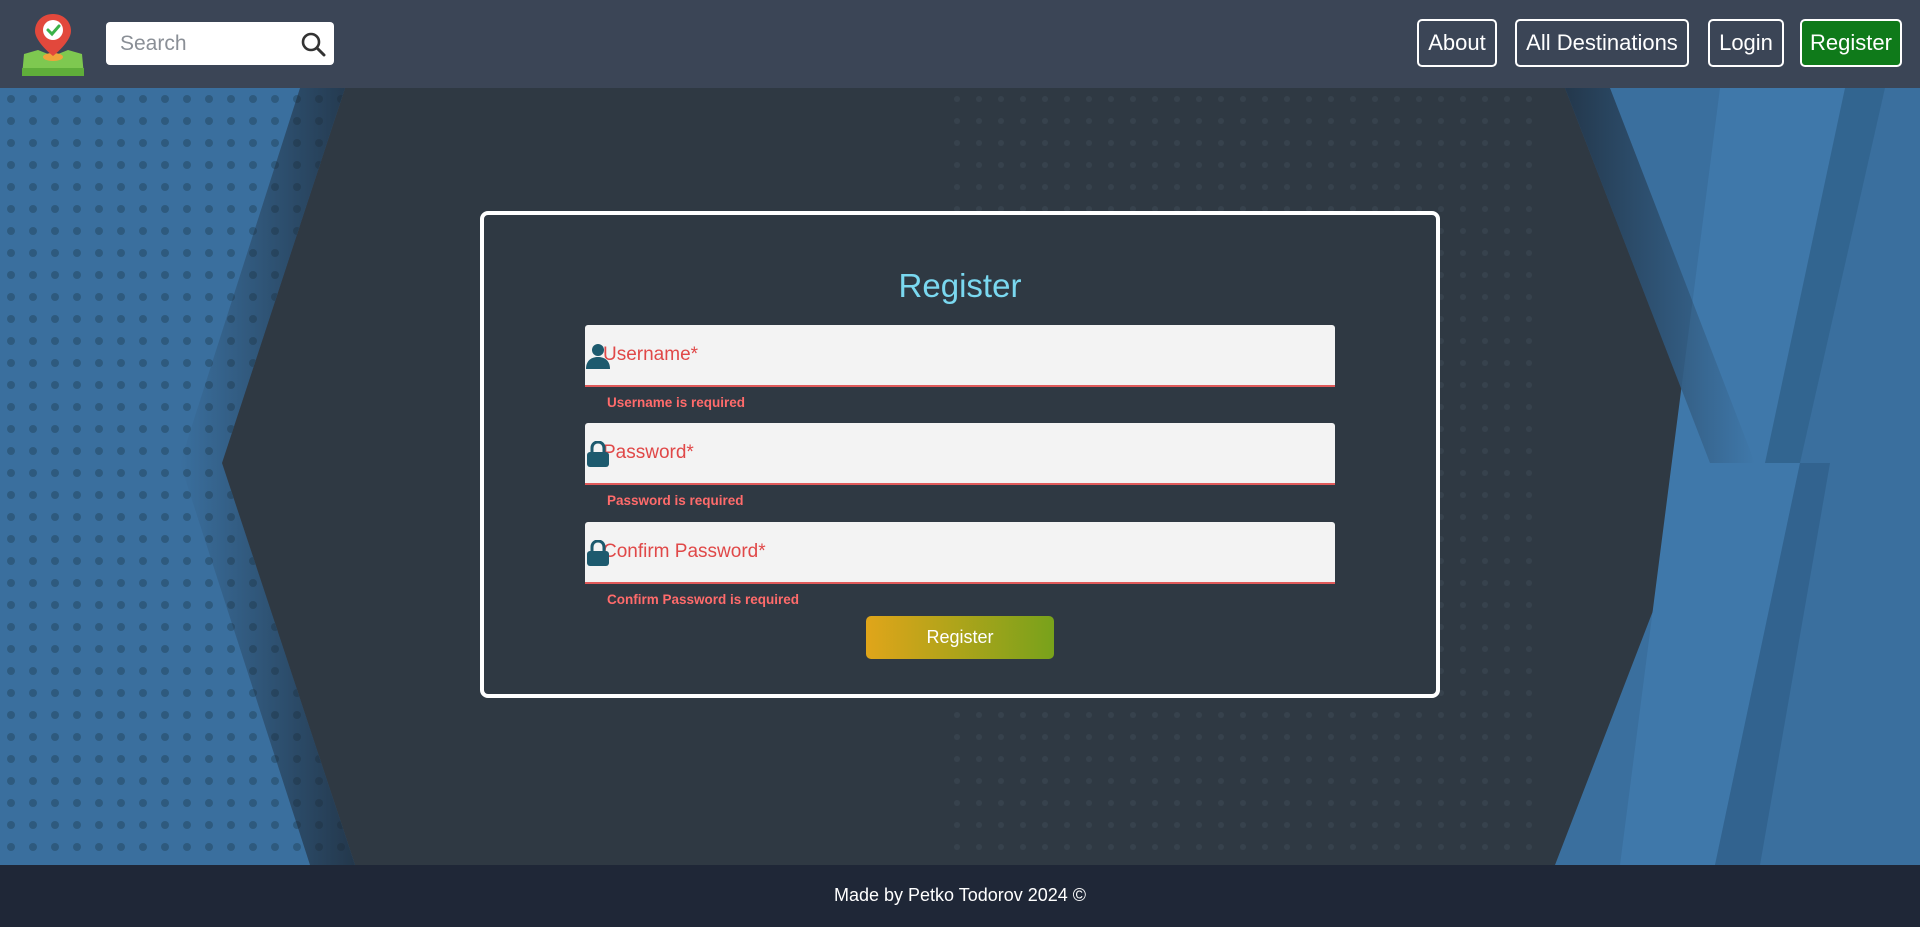 This screenshot has width=1920, height=927. What do you see at coordinates (313, 44) in the screenshot?
I see `search-icon` at bounding box center [313, 44].